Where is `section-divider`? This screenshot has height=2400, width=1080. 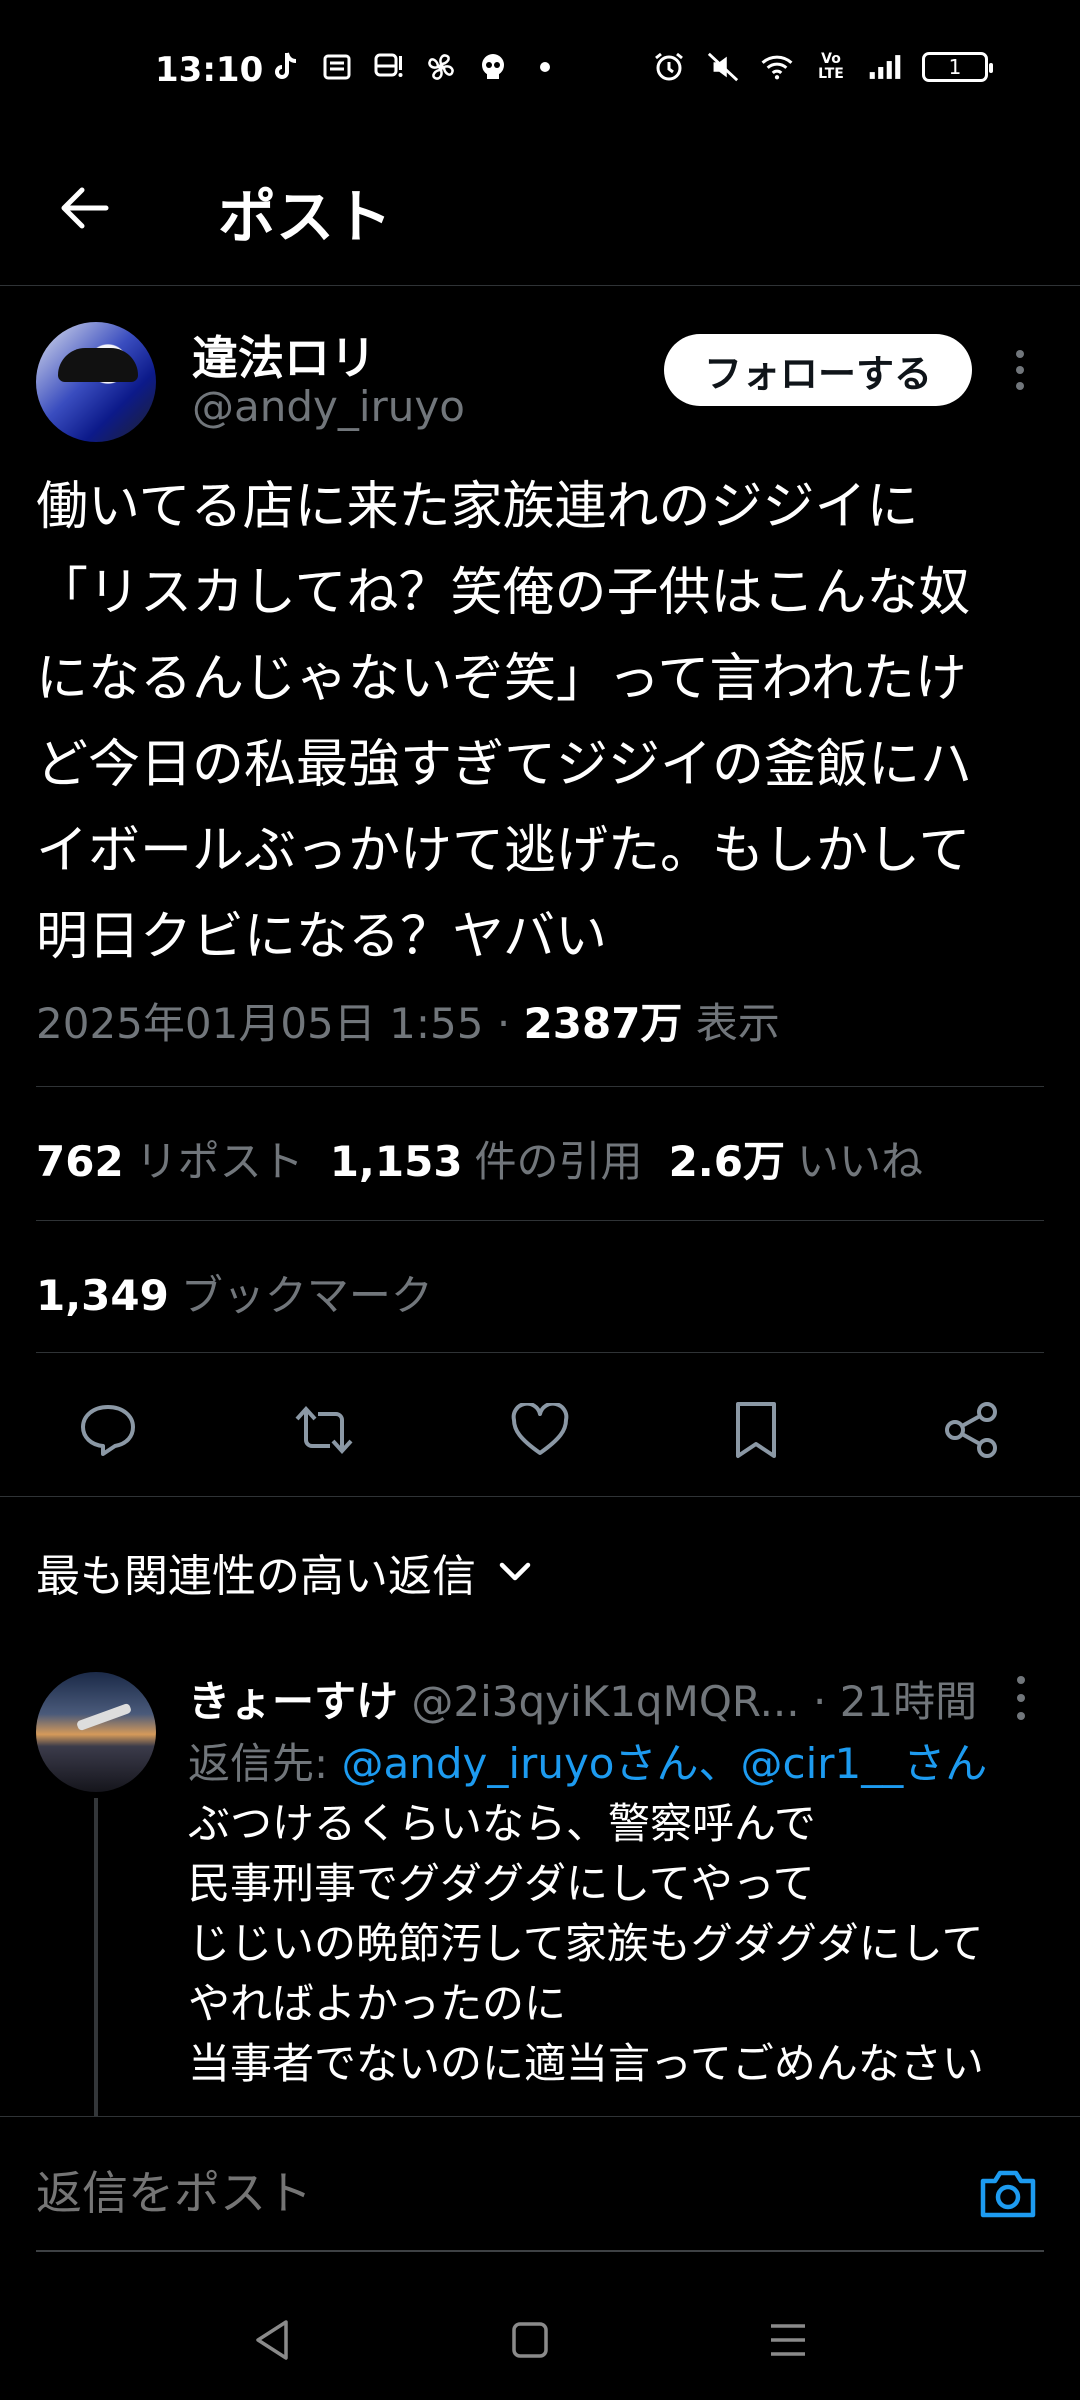
section-divider is located at coordinates (540, 1496).